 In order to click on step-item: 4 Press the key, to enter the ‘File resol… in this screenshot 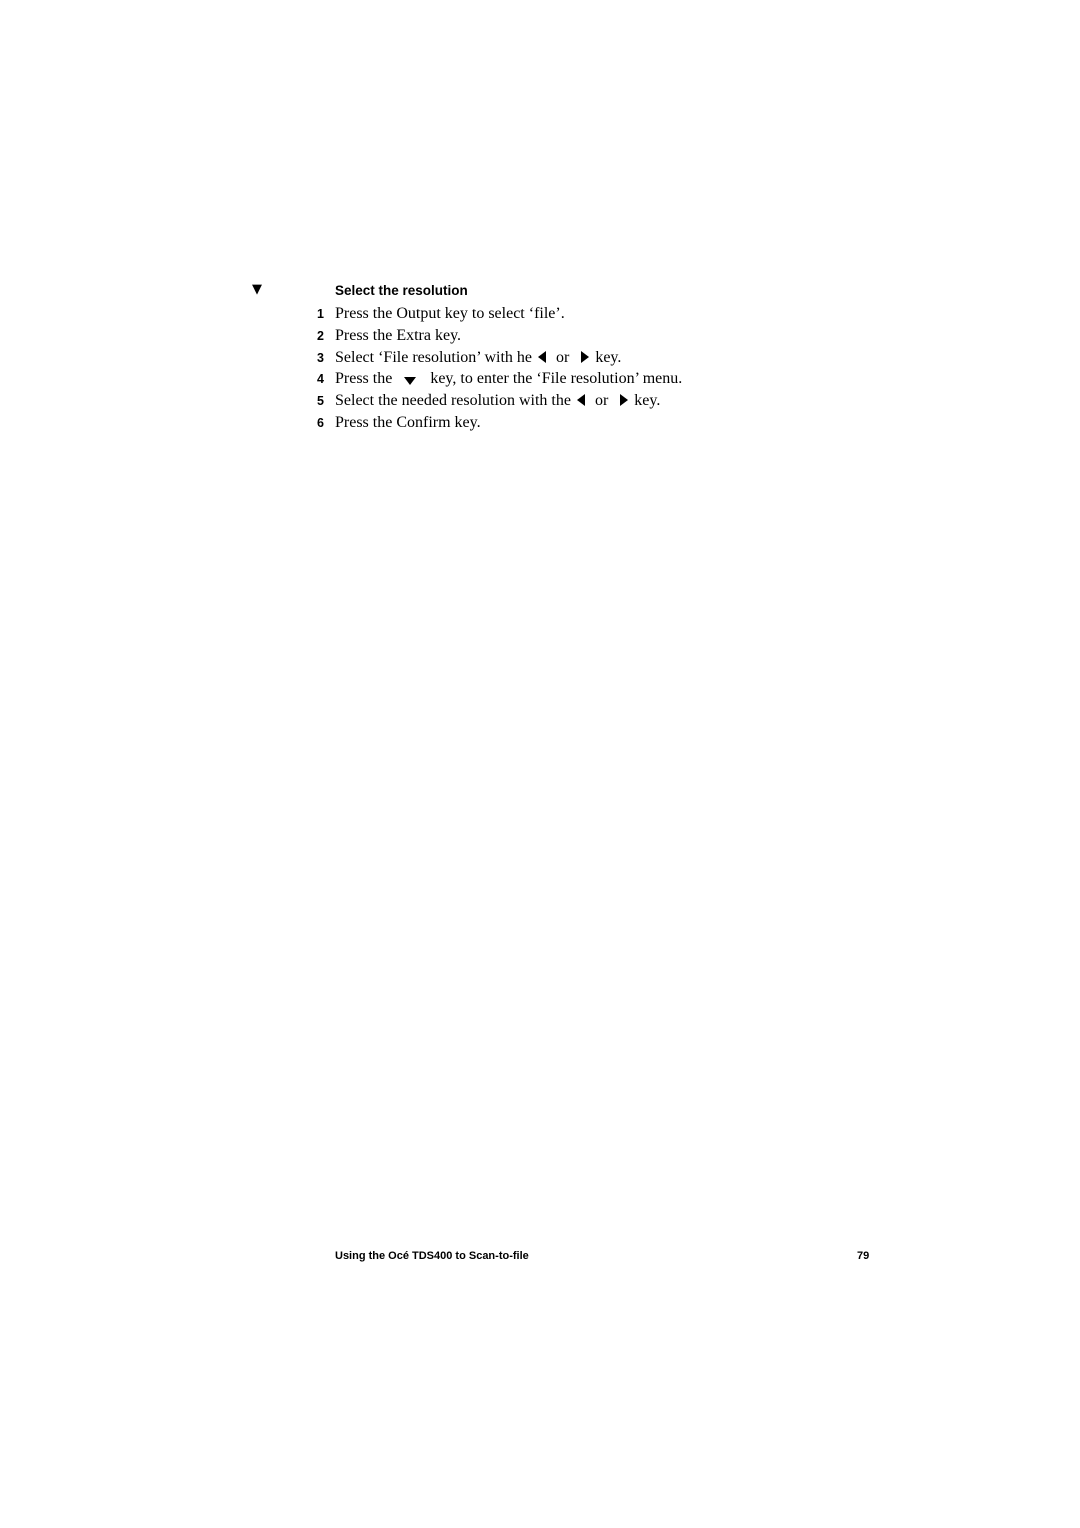, I will do `click(497, 380)`.